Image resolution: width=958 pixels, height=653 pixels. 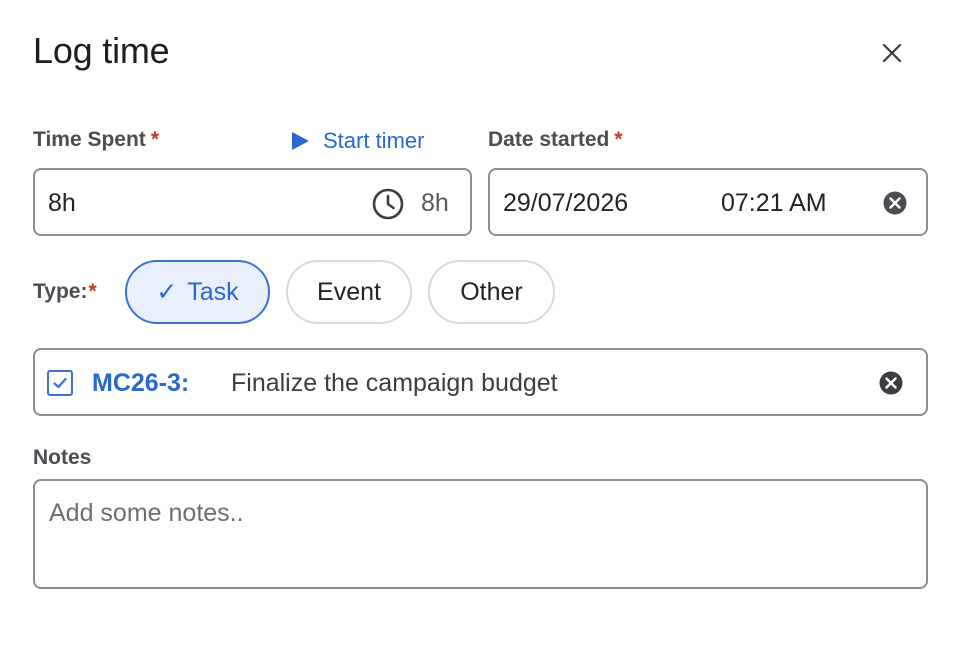 What do you see at coordinates (565, 203) in the screenshot?
I see `date-value: 29/07/2026` at bounding box center [565, 203].